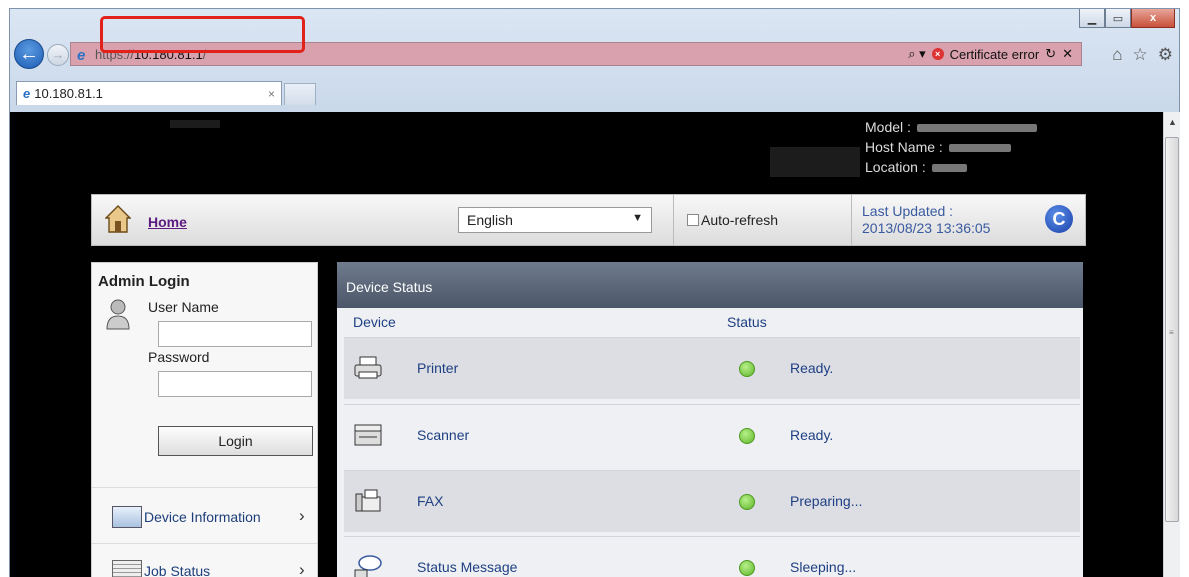 The height and width of the screenshot is (577, 1189). What do you see at coordinates (1067, 54) in the screenshot?
I see `stop-icon: ✕` at bounding box center [1067, 54].